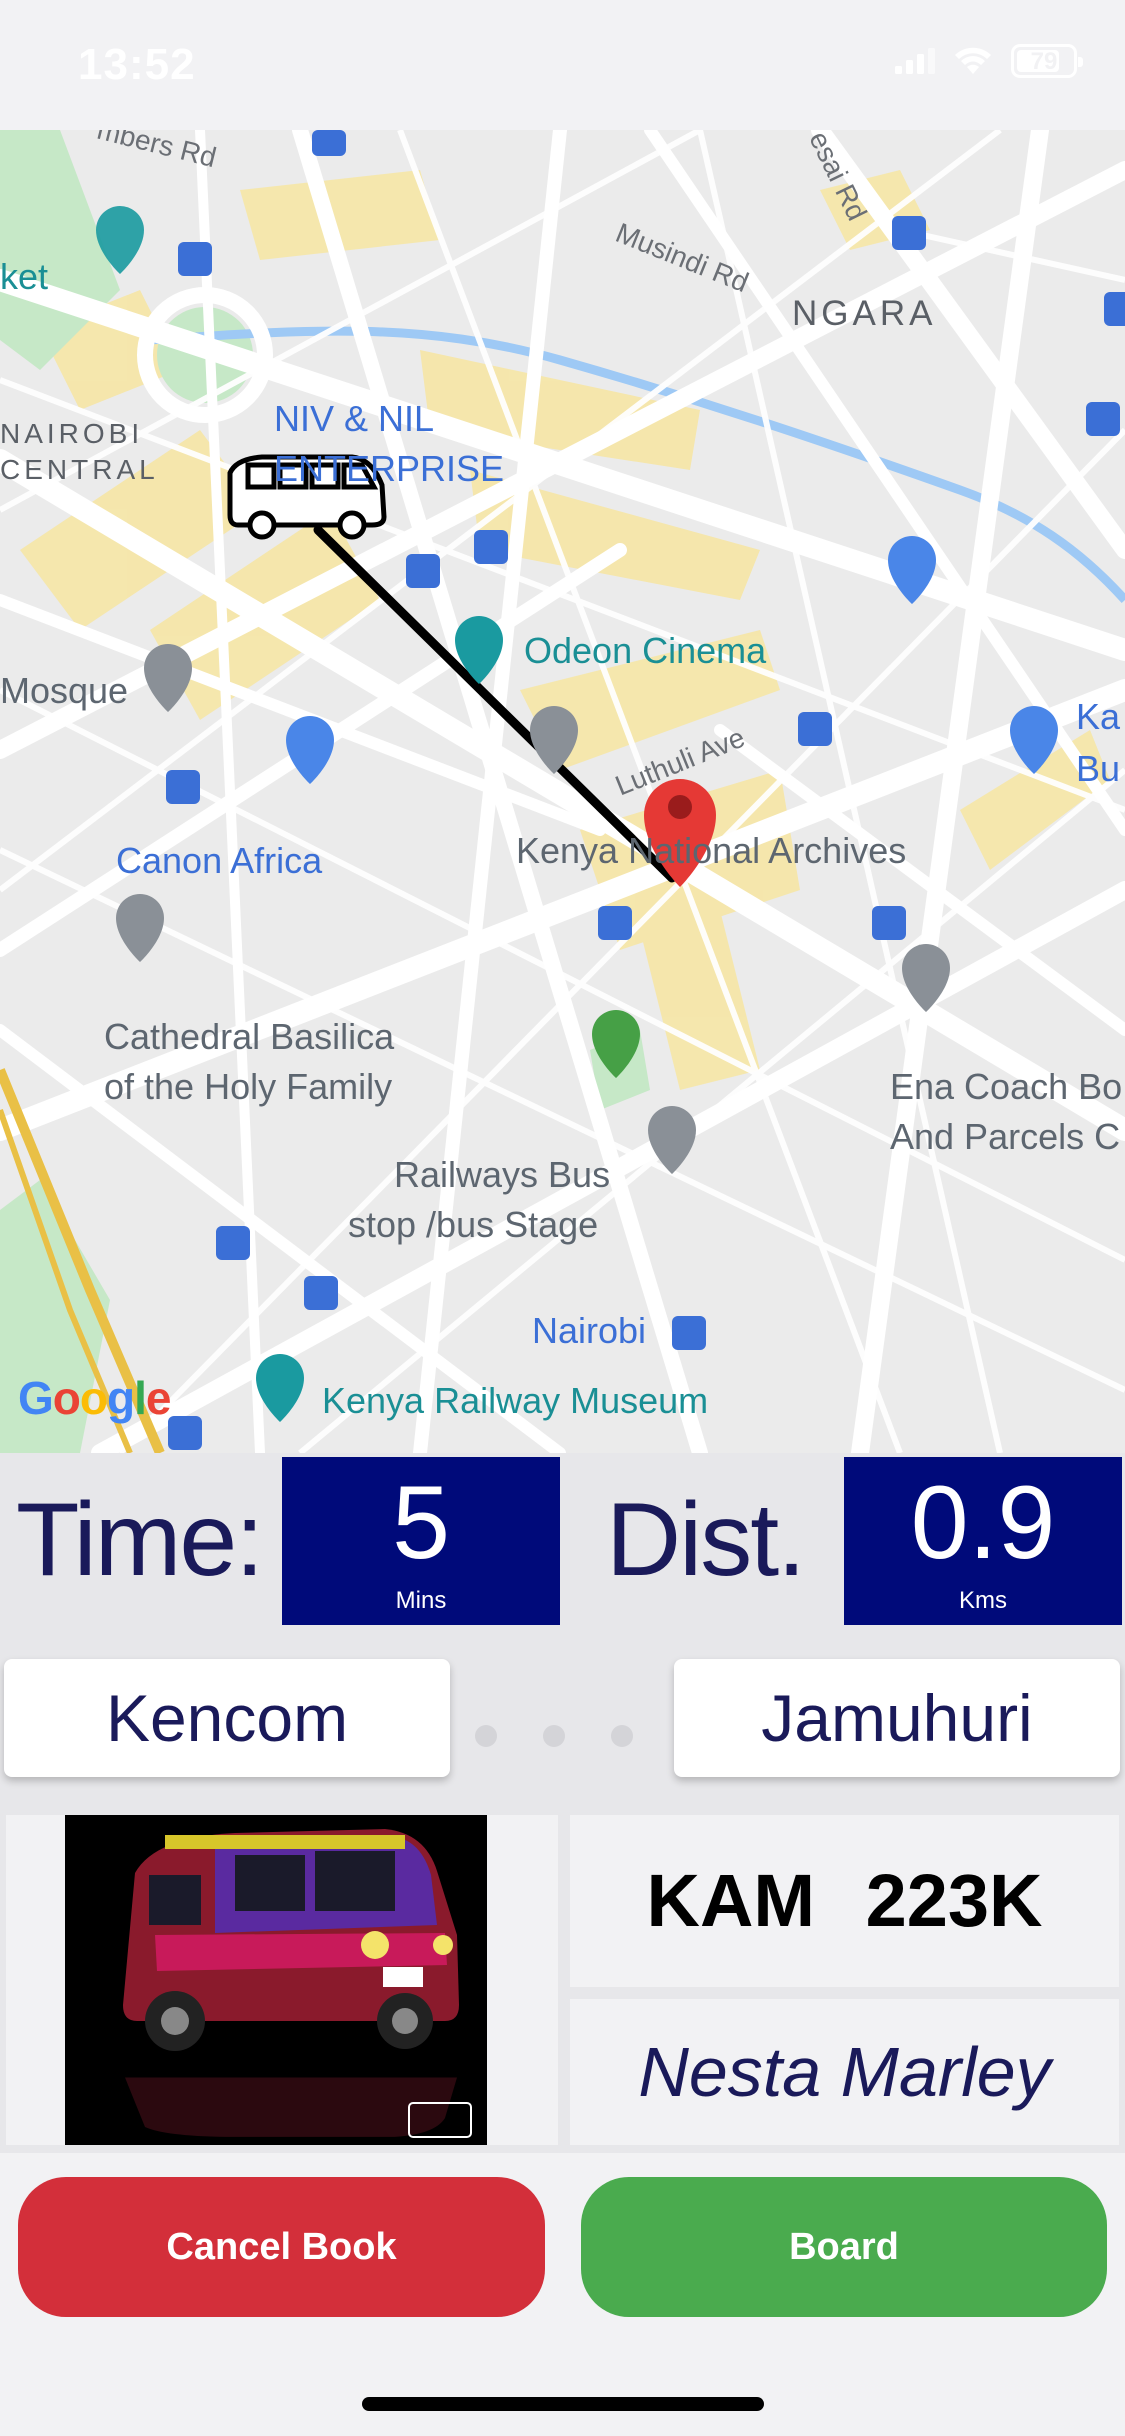  What do you see at coordinates (562, 1721) in the screenshot?
I see `route-stops: Kencom Jamuhuri` at bounding box center [562, 1721].